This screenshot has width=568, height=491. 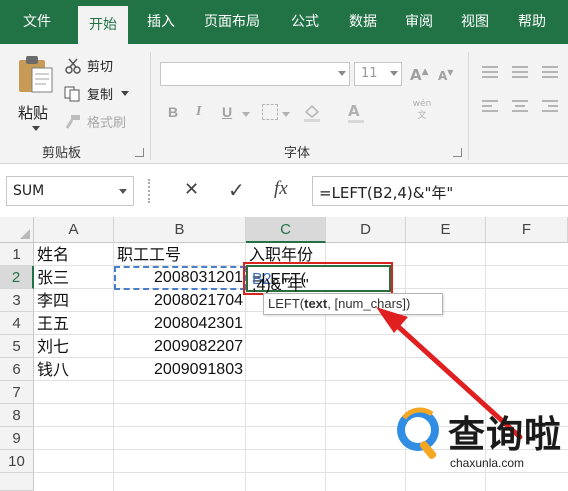 What do you see at coordinates (33, 113) in the screenshot?
I see `paste-label: 粘贴` at bounding box center [33, 113].